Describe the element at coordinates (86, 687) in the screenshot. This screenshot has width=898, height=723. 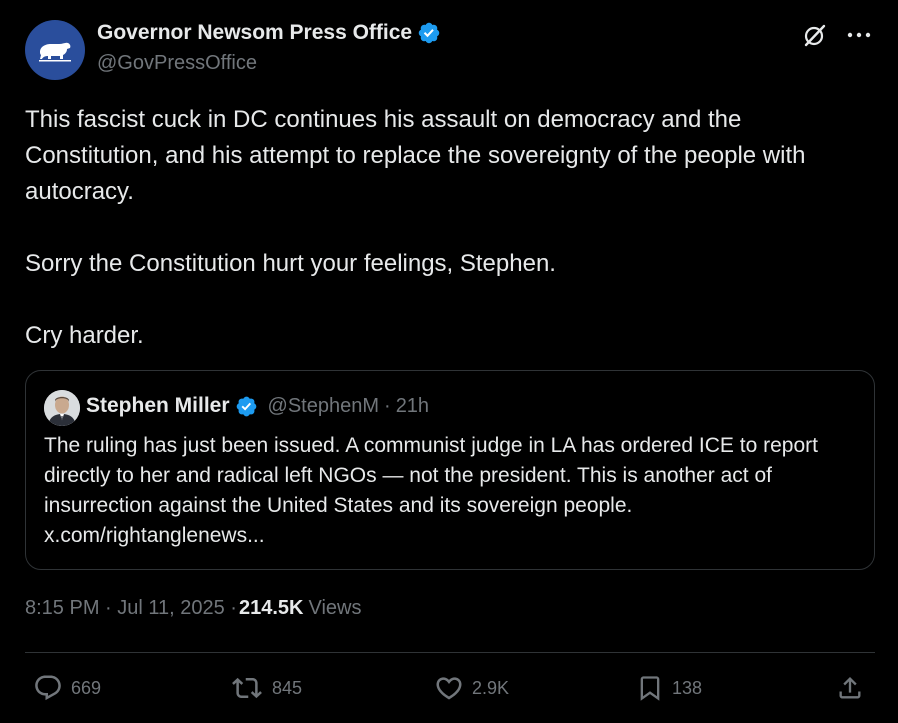
I see `reply-count: 669` at that location.